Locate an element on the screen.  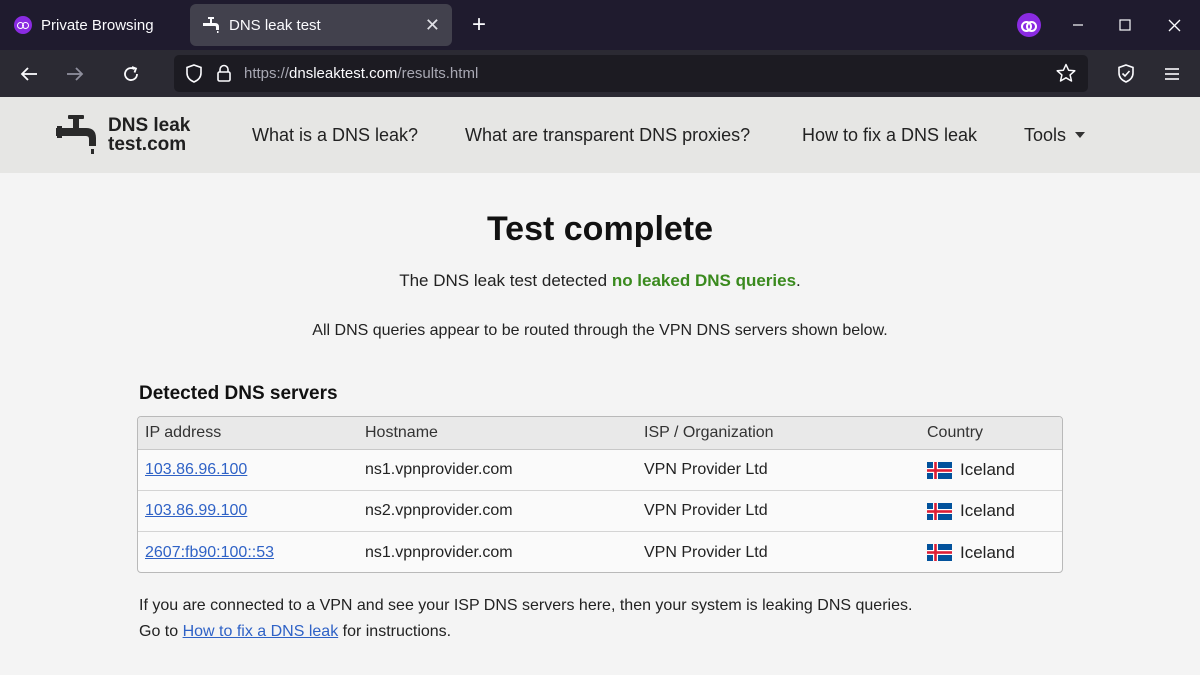
vpn-shield-button is located at coordinates (1126, 73).